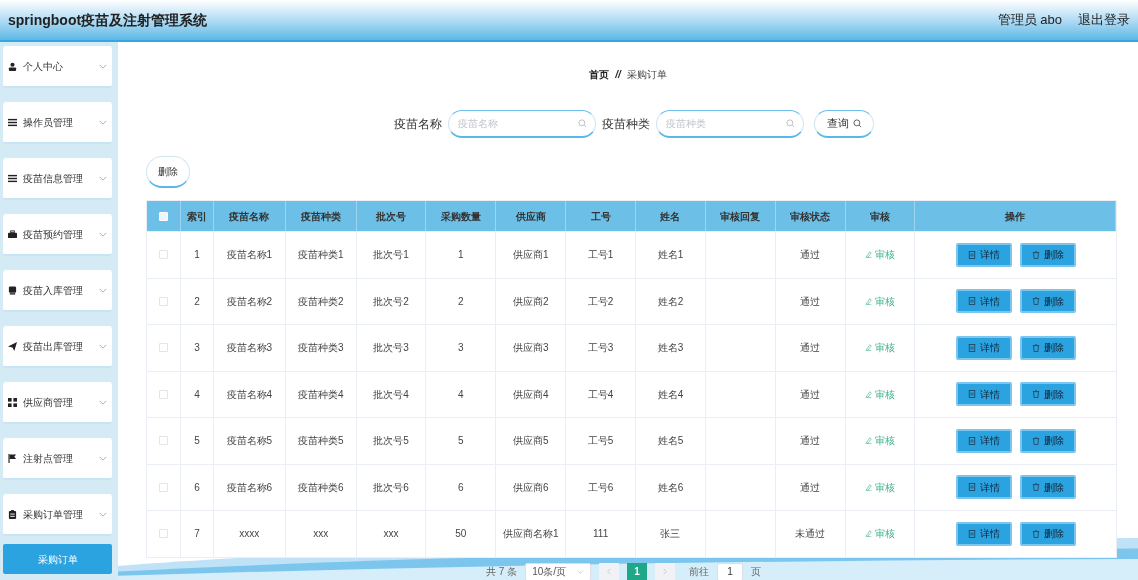  I want to click on table-cell-text: 工号3, so click(600, 348).